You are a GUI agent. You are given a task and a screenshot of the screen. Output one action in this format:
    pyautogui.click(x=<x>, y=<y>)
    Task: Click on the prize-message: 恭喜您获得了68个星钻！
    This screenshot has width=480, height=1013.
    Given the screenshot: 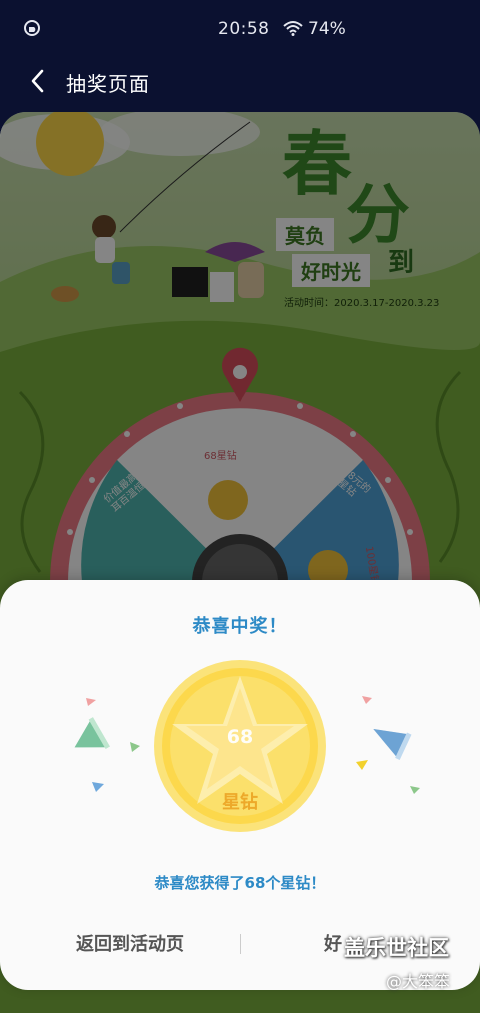 What is the action you would take?
    pyautogui.click(x=240, y=883)
    